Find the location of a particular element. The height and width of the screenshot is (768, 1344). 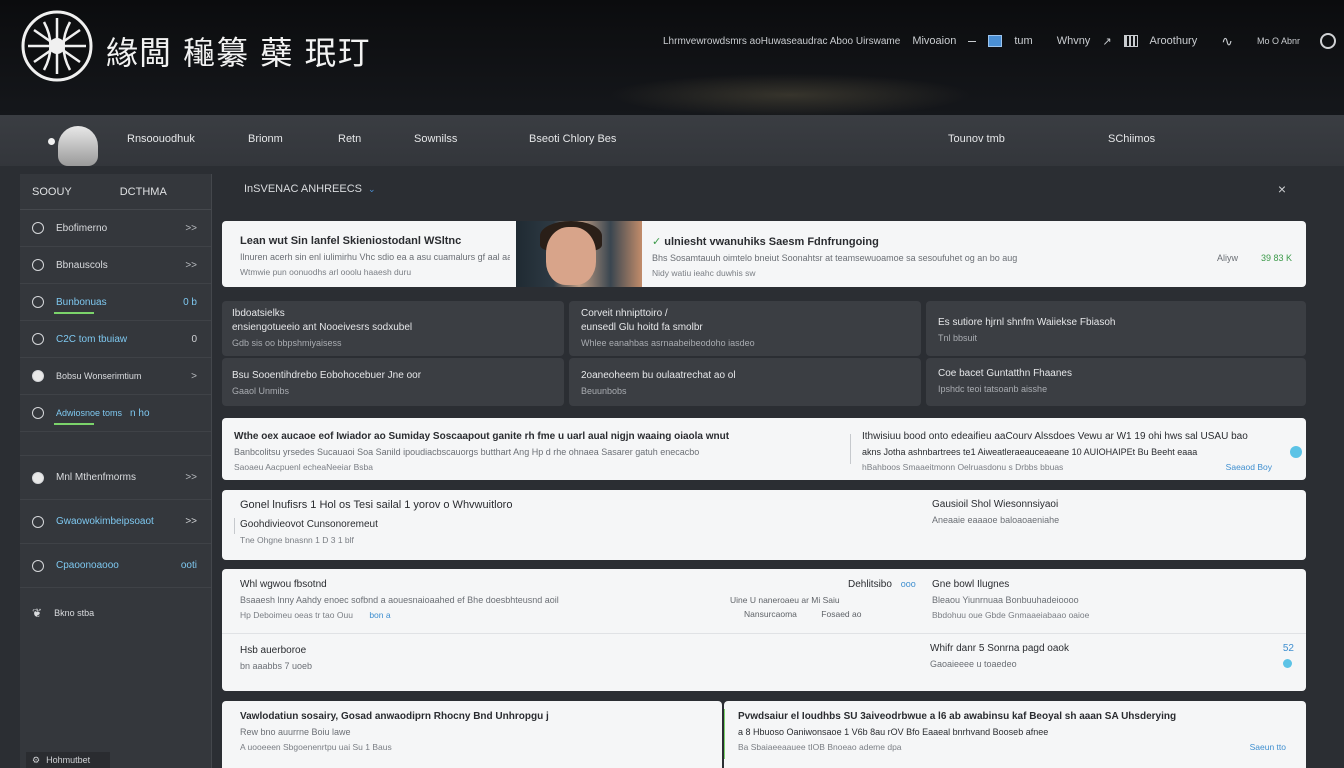

sidebar-item-5: Bobsu Wonserimtium > is located at coordinates (115, 376).